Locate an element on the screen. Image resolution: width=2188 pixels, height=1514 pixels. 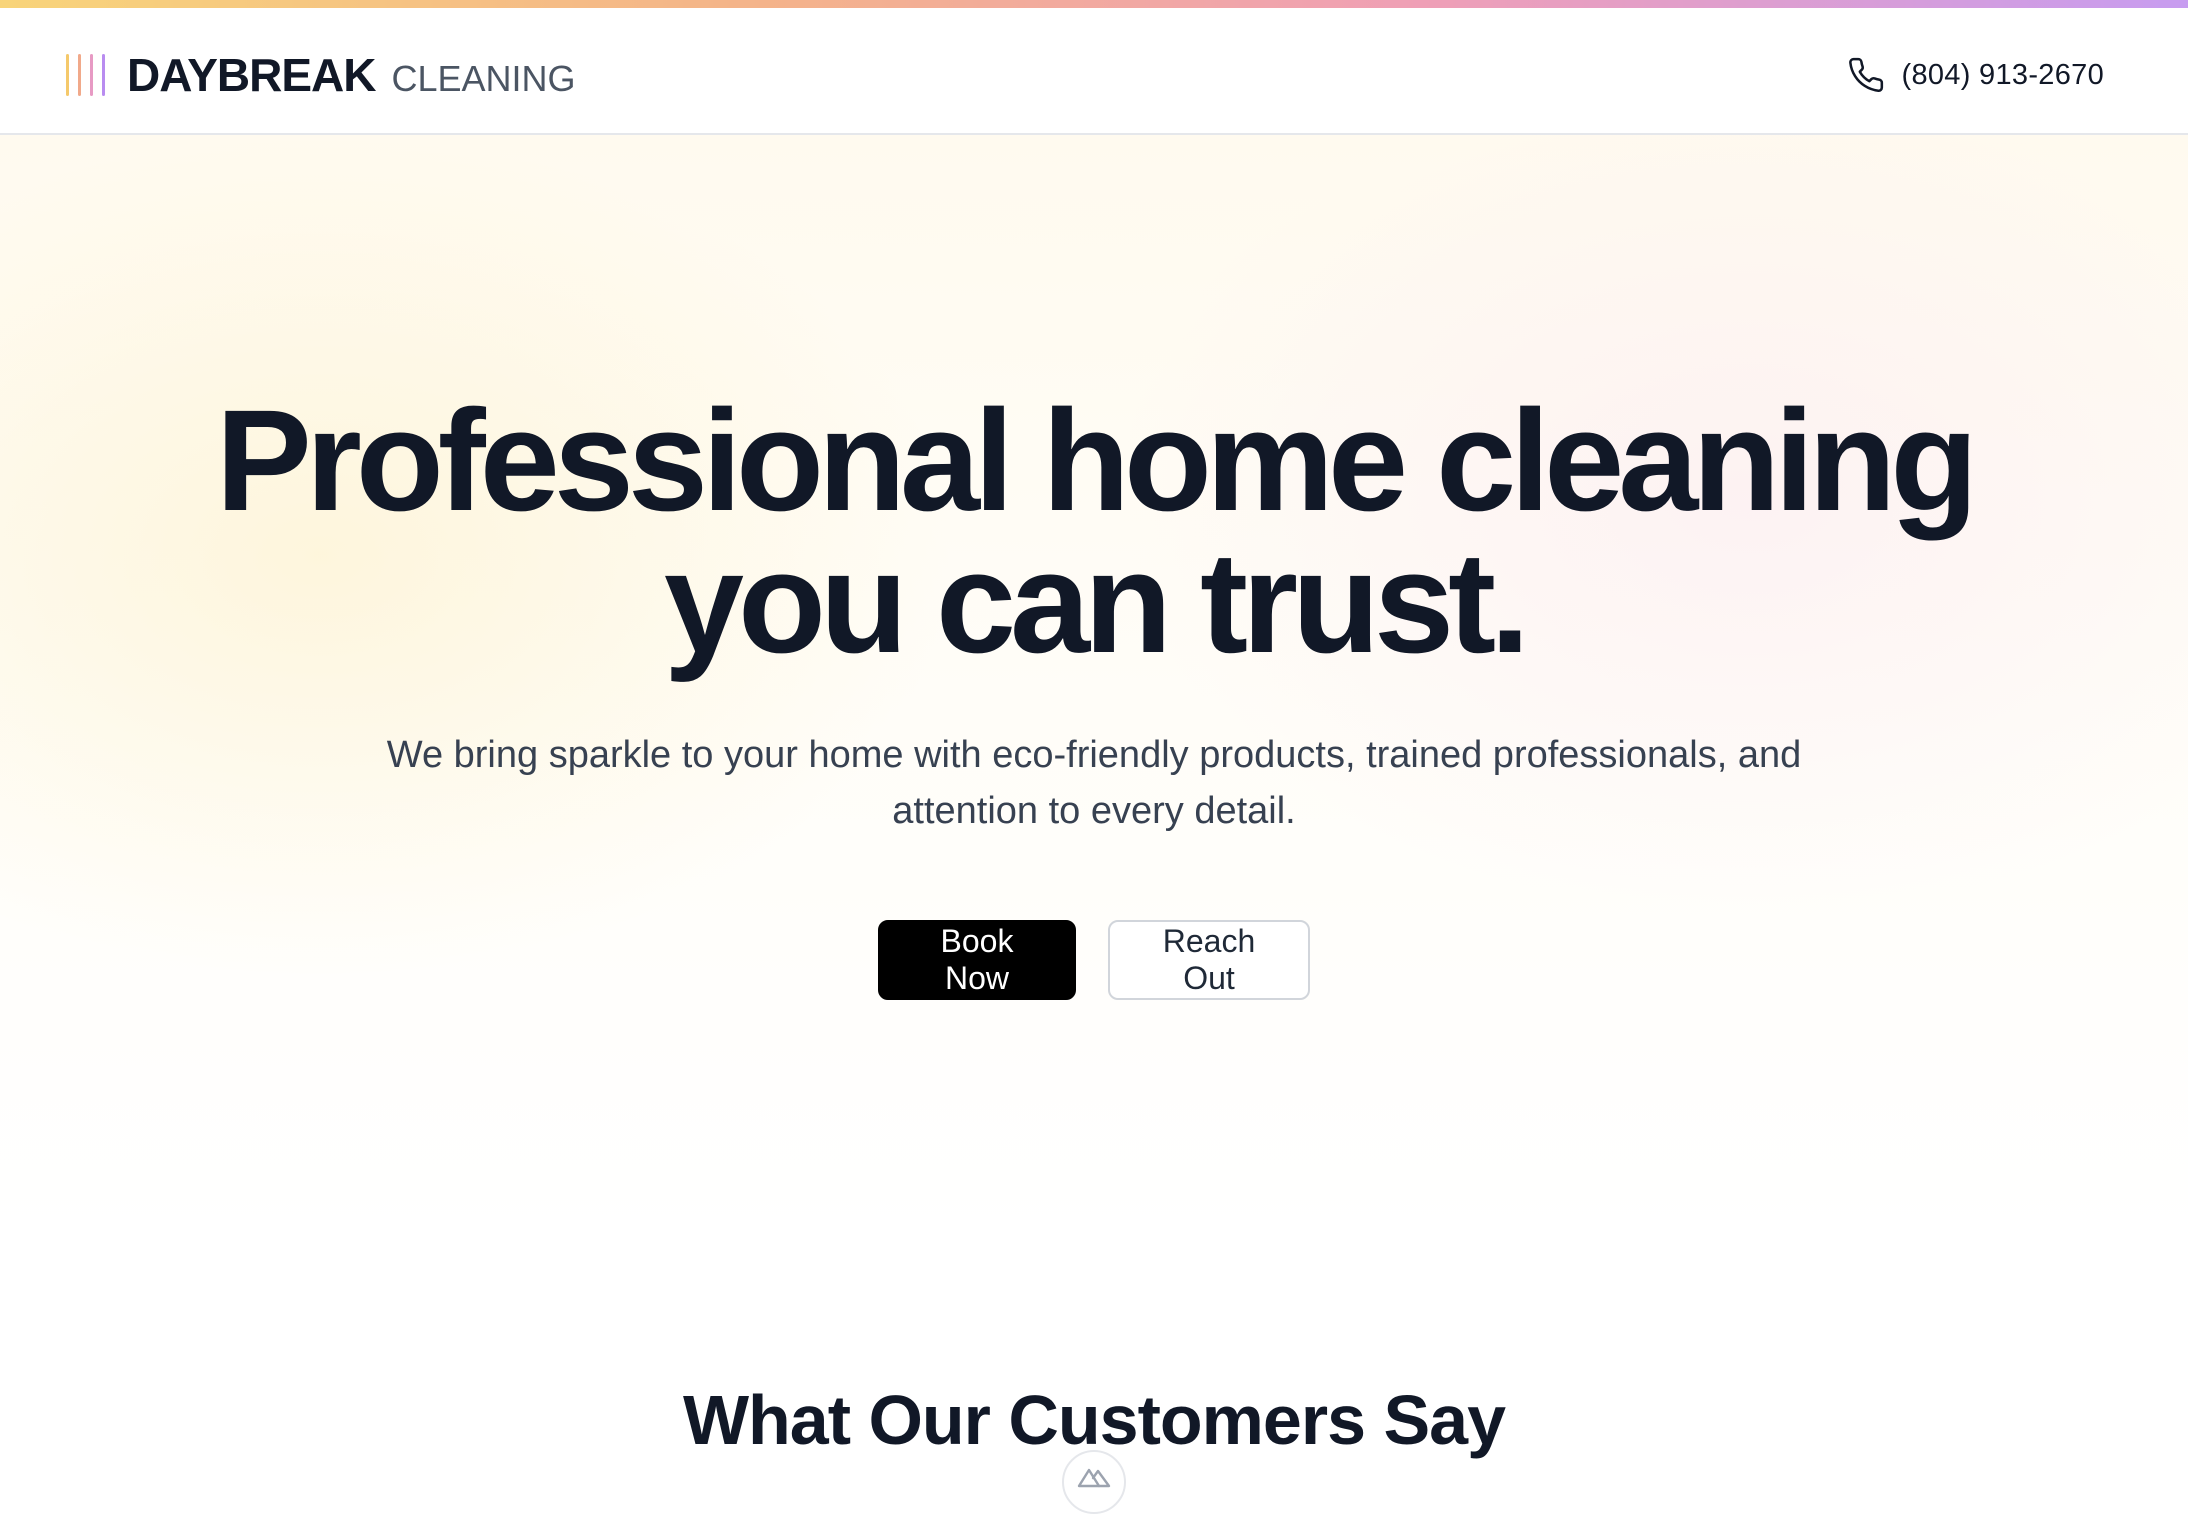
reach-out-button: Reach Out is located at coordinates (1209, 960).